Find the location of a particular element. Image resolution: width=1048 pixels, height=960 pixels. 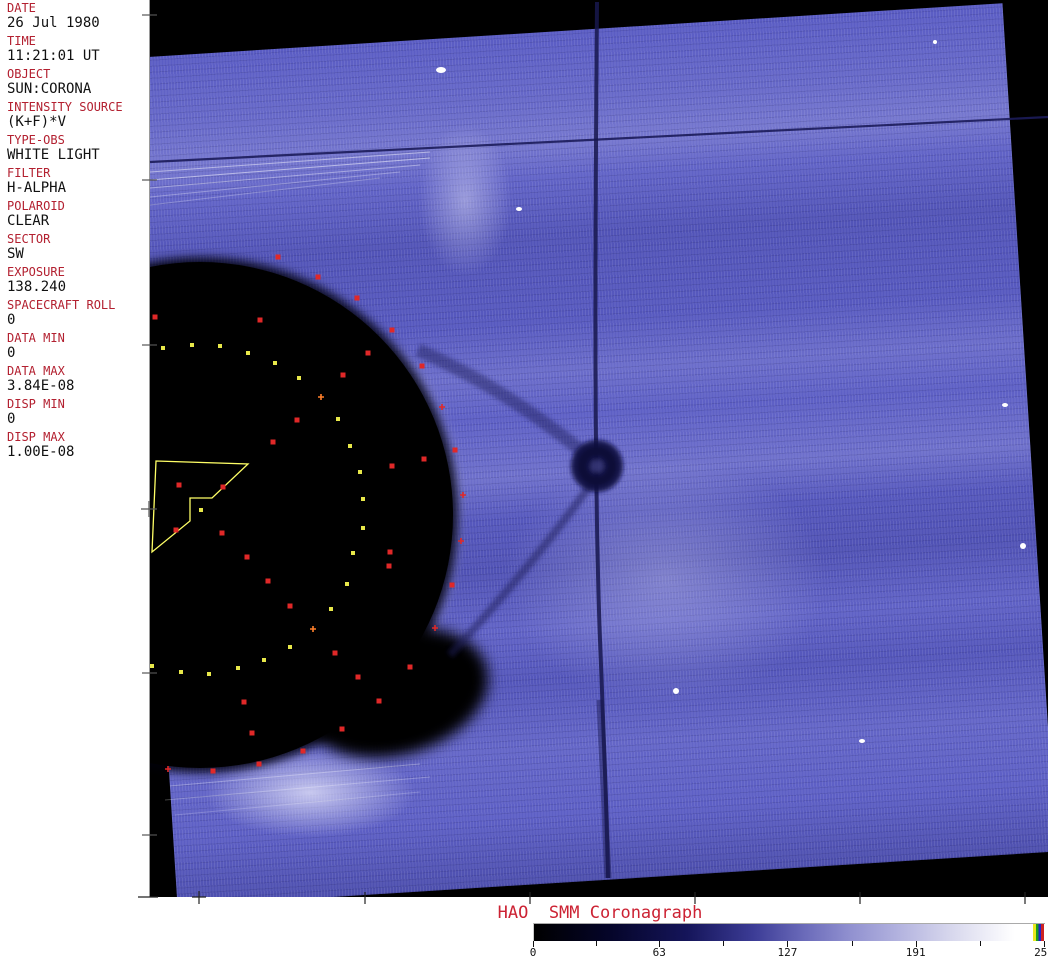

colorbar-tick-label: 63 is located at coordinates (659, 952).